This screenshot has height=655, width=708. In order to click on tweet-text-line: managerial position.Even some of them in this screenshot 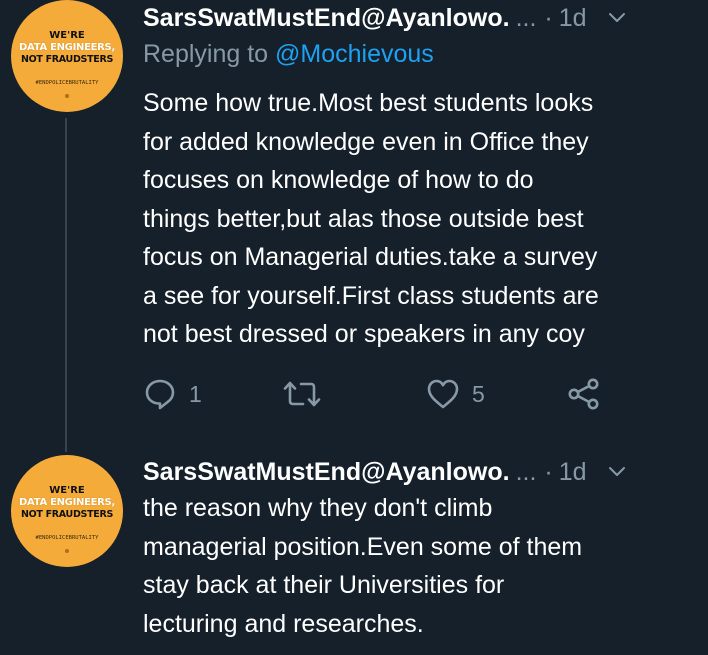, I will do `click(363, 546)`.